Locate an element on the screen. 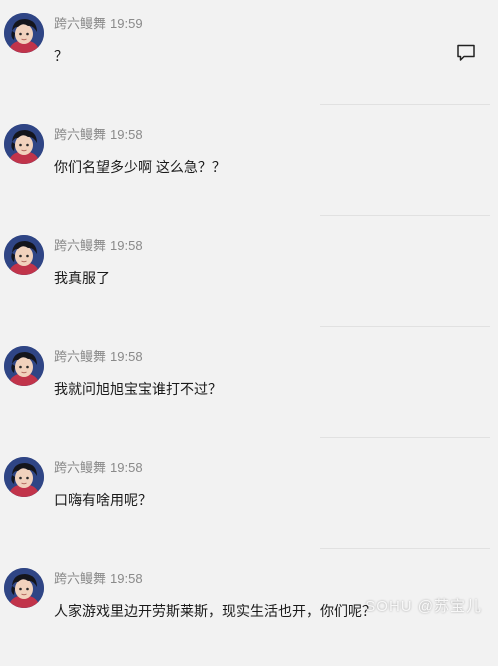  timestamp: 19:59 is located at coordinates (126, 23).